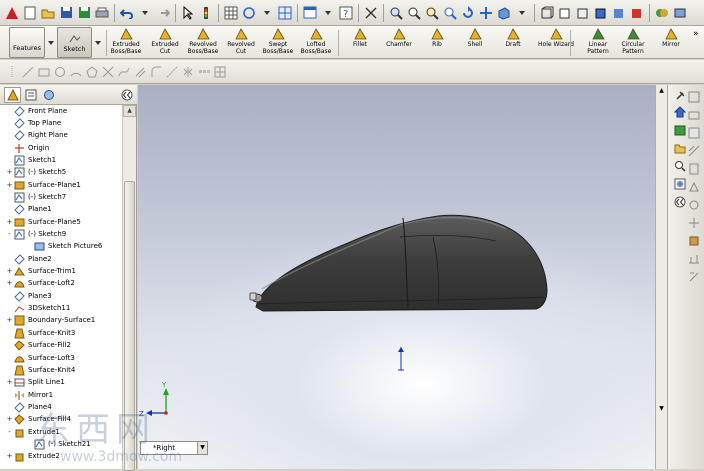 This screenshot has height=471, width=704. I want to click on pin-icon, so click(680, 96).